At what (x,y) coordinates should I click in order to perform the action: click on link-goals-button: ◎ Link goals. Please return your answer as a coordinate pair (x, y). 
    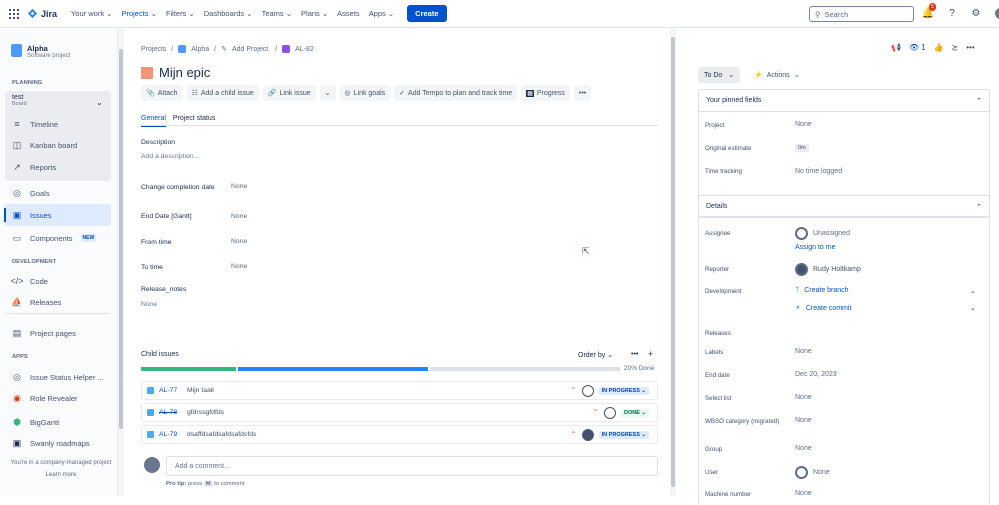
    Looking at the image, I should click on (365, 93).